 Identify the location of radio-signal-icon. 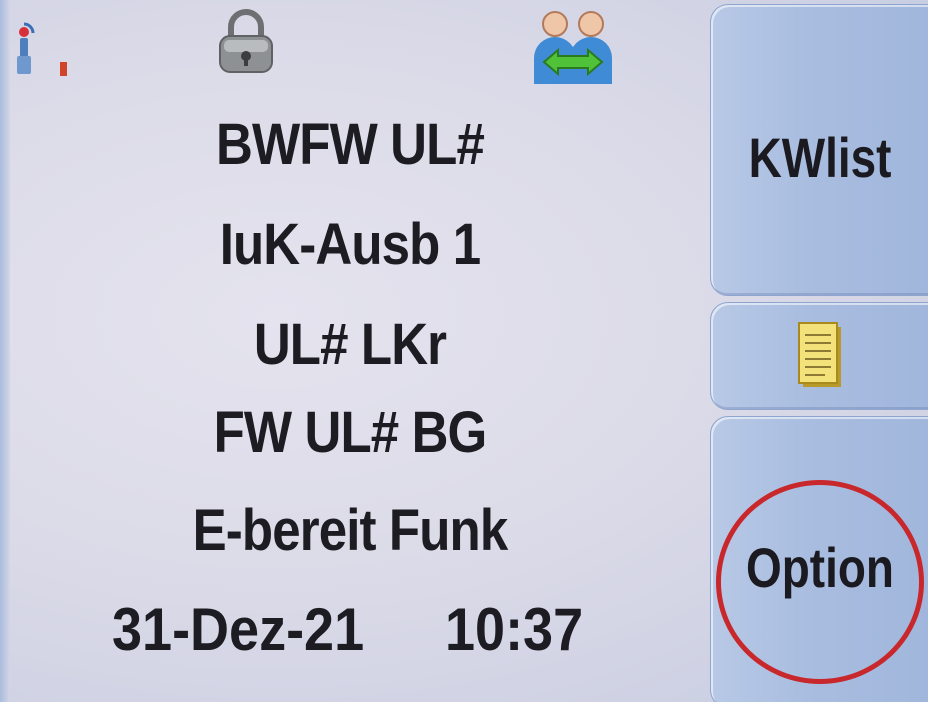
(42, 49).